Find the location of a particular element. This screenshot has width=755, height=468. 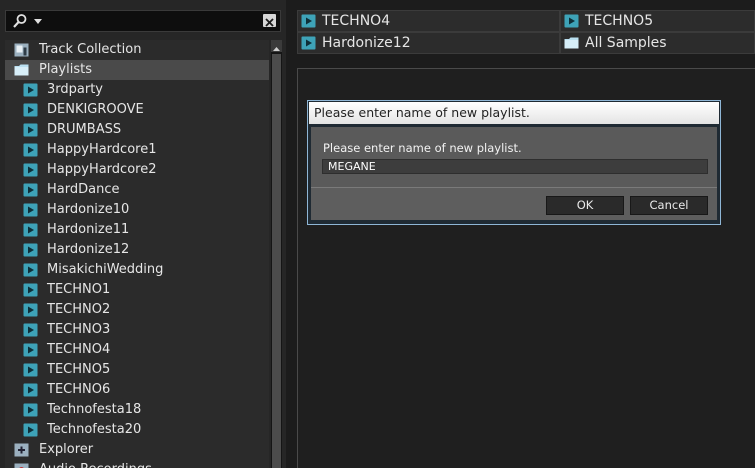

favorite-label: Hardonize12 is located at coordinates (366, 43).